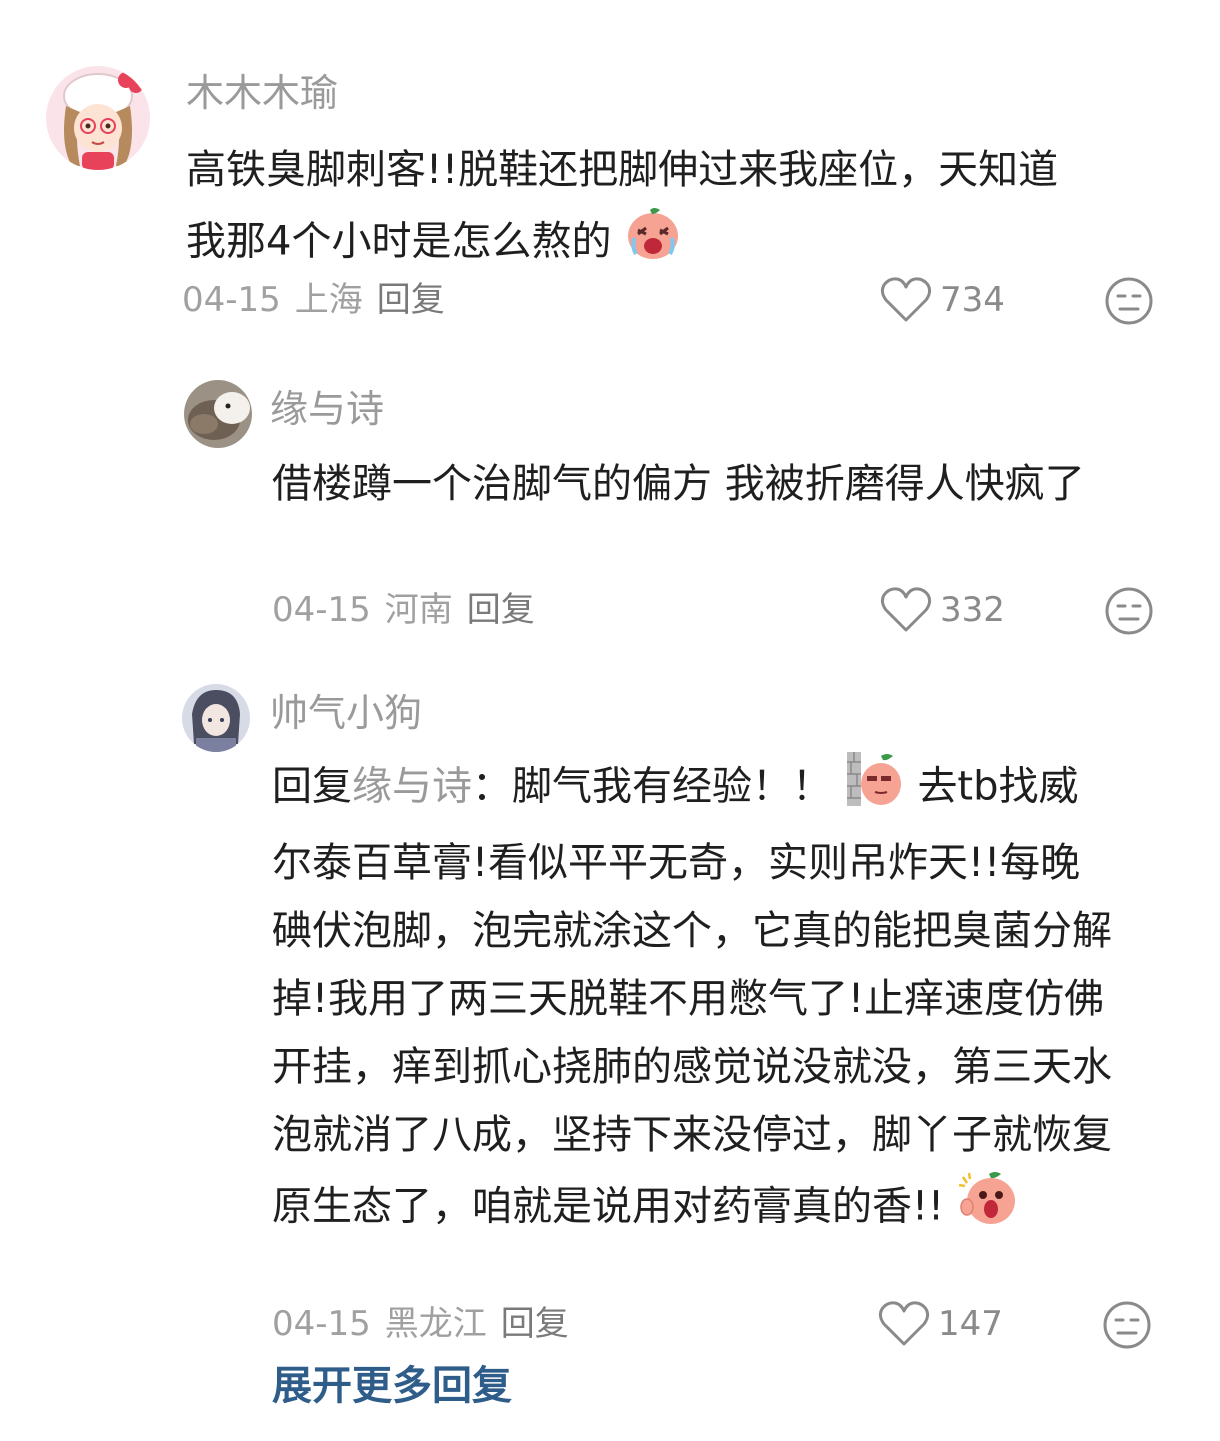 Image resolution: width=1220 pixels, height=1441 pixels. I want to click on like-button: 734, so click(942, 300).